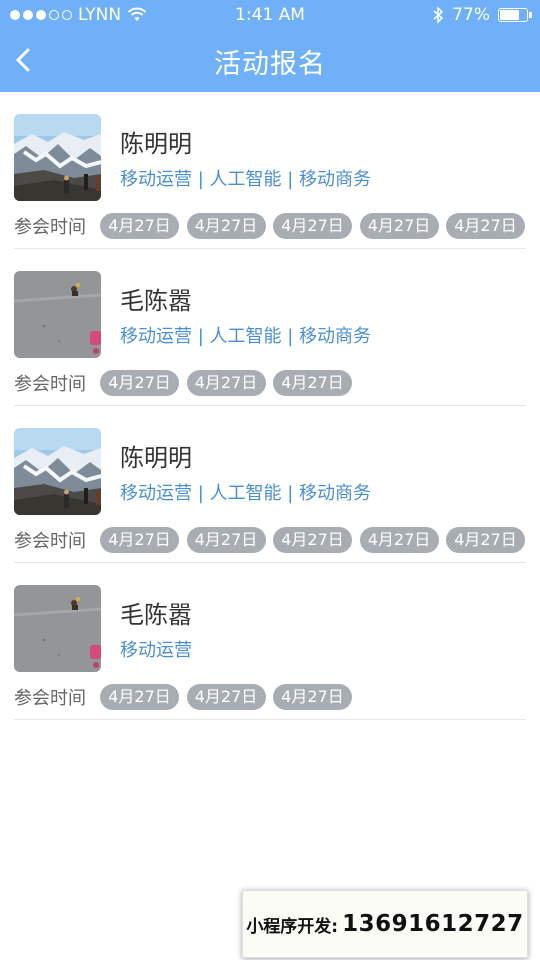  What do you see at coordinates (156, 650) in the screenshot?
I see `interest-tags: 移动运营` at bounding box center [156, 650].